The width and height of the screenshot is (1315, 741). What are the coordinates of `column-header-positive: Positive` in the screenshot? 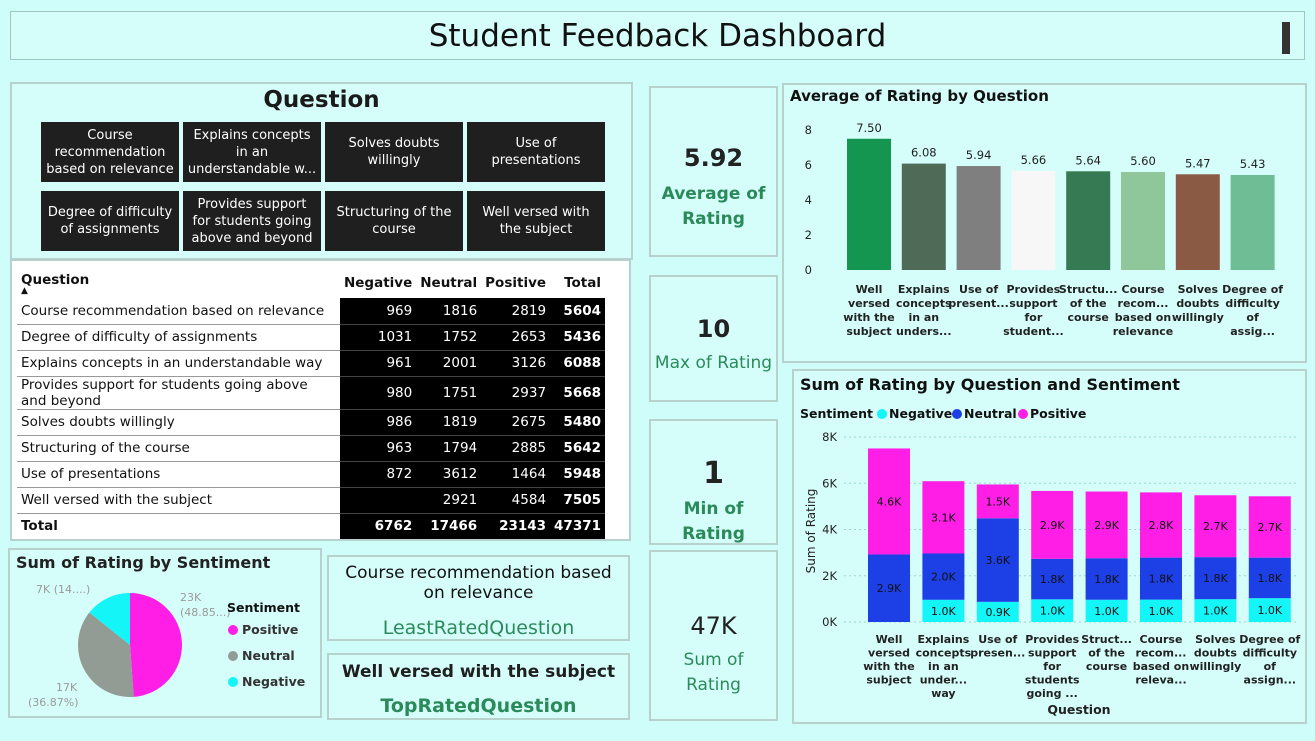 It's located at (515, 282).